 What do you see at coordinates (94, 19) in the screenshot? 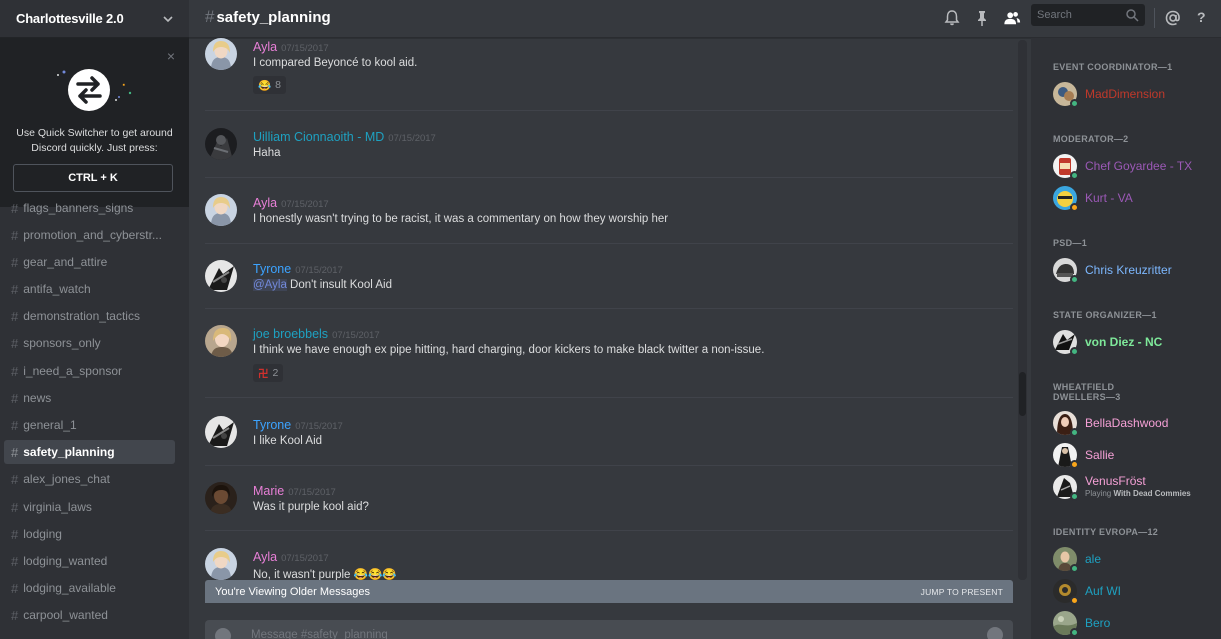
I see `guild-header: Charlottesville 2.0` at bounding box center [94, 19].